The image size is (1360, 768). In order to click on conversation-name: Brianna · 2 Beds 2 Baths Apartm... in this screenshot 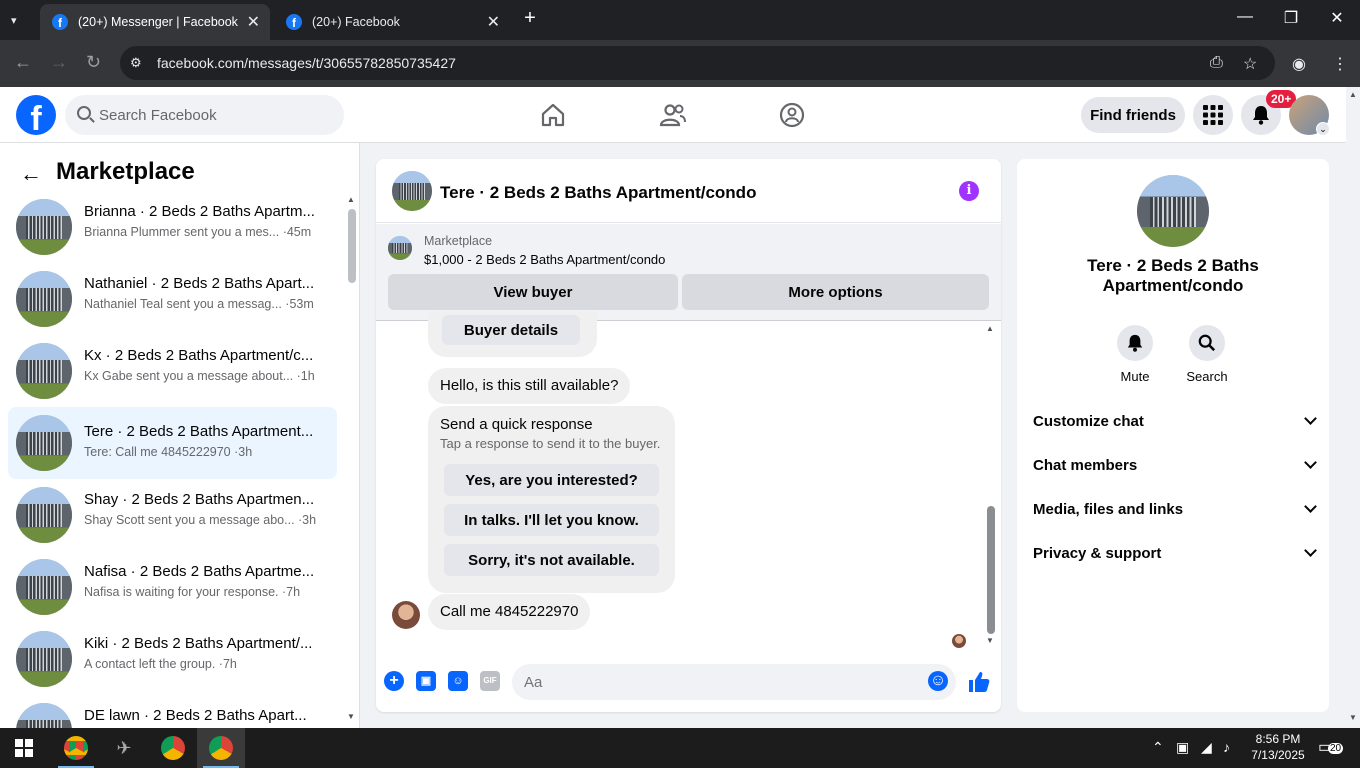, I will do `click(199, 211)`.